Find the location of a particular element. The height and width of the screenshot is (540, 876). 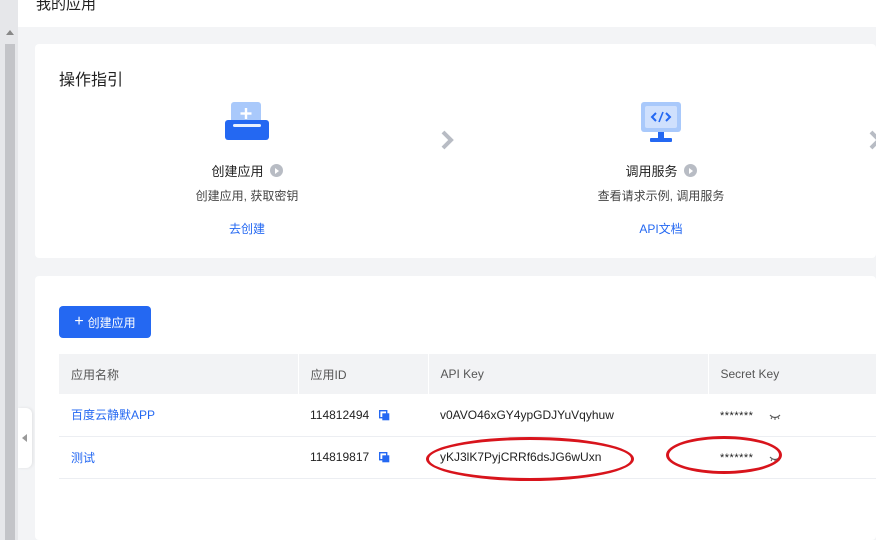

add-app-icon is located at coordinates (247, 121).